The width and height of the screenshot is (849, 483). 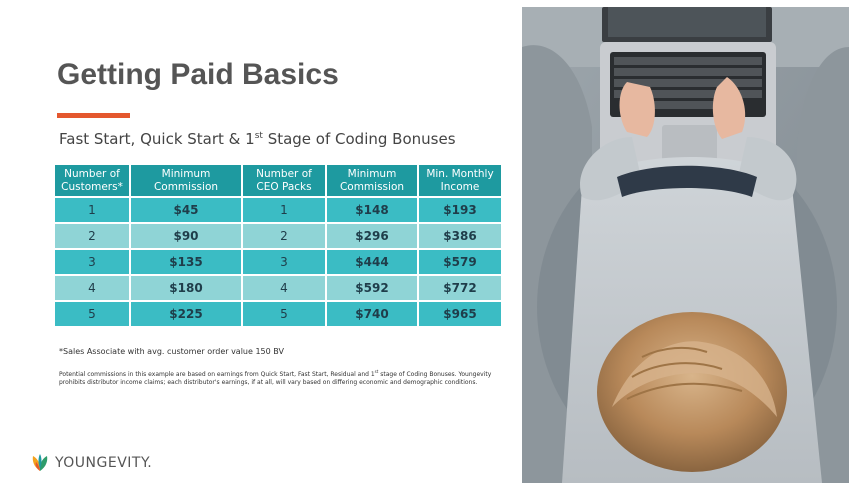 I want to click on table-row: 3 $135 3 $444 $579, so click(x=278, y=262).